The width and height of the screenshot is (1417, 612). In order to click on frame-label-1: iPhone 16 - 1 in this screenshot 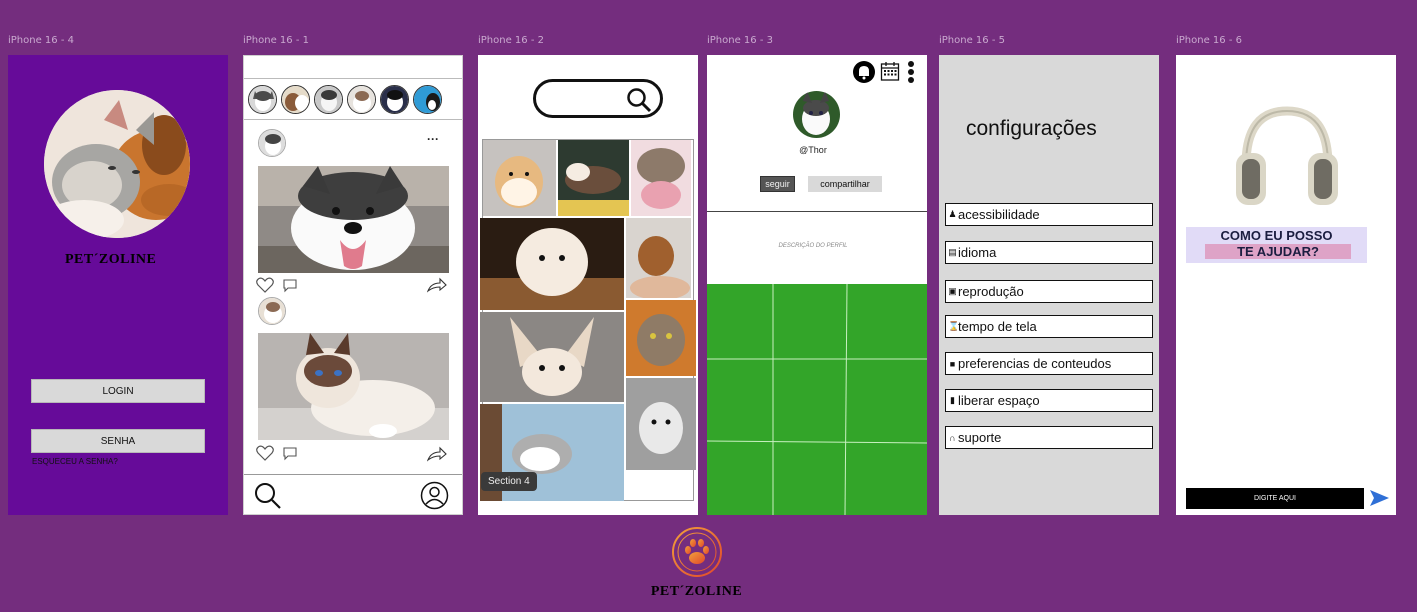, I will do `click(276, 40)`.